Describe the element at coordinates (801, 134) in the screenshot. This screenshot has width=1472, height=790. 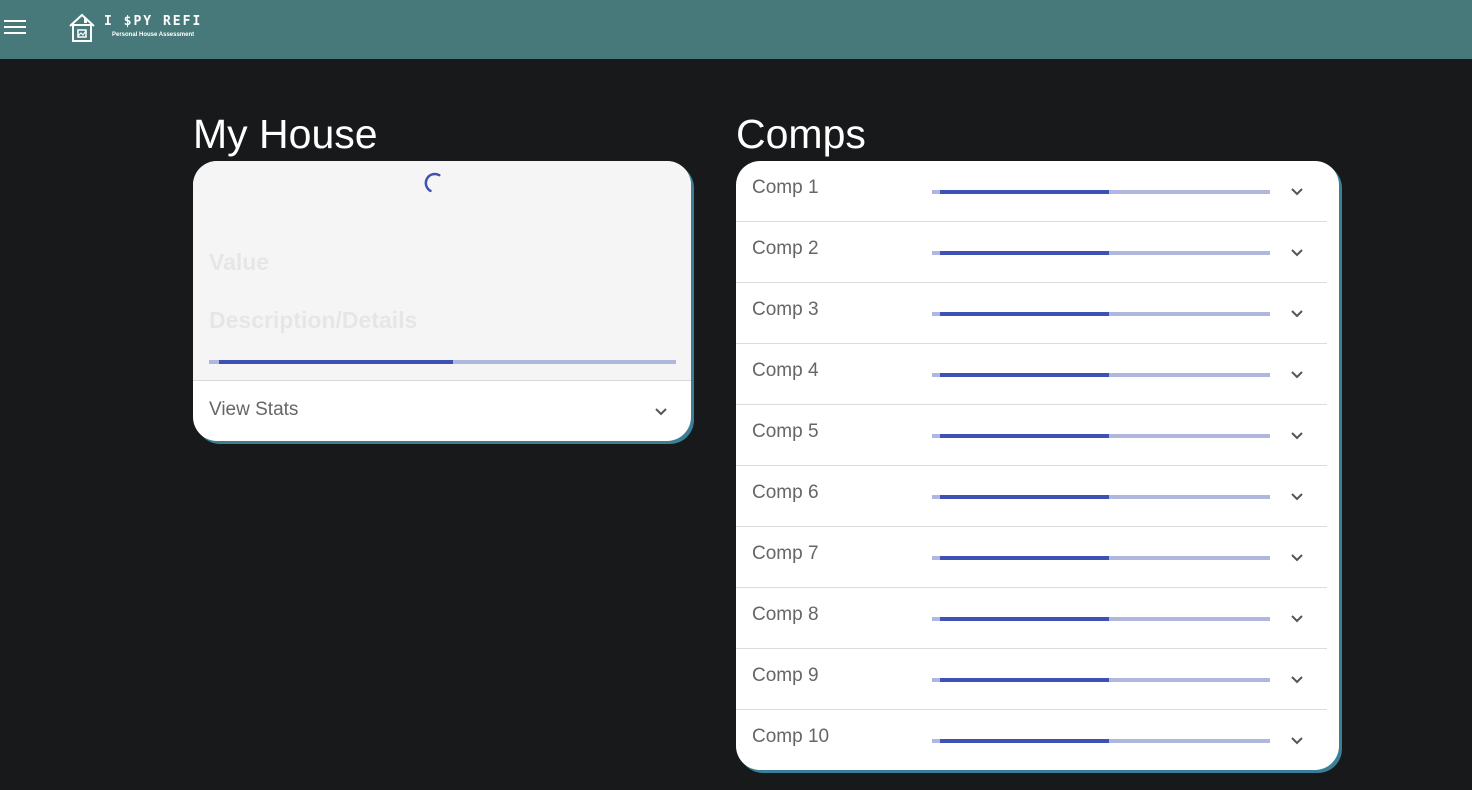
I see `comps-title: Comps` at that location.